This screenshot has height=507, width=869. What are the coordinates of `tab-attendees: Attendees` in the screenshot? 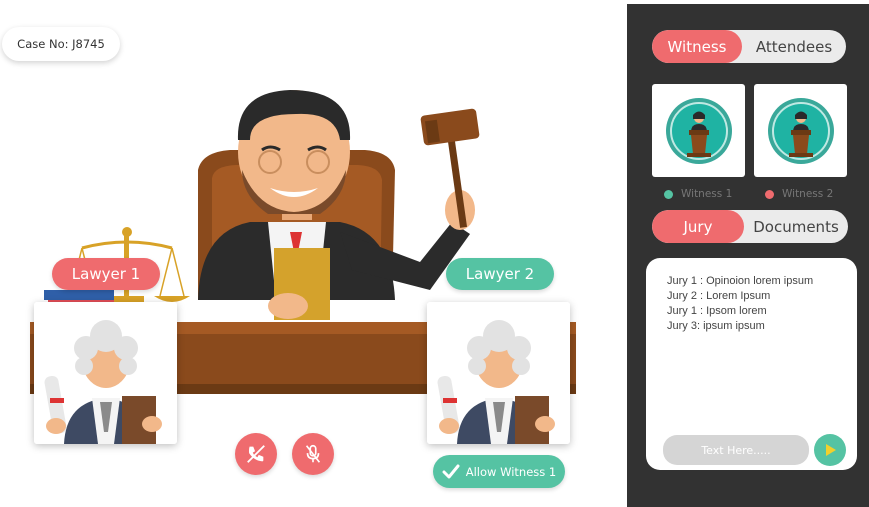 It's located at (794, 46).